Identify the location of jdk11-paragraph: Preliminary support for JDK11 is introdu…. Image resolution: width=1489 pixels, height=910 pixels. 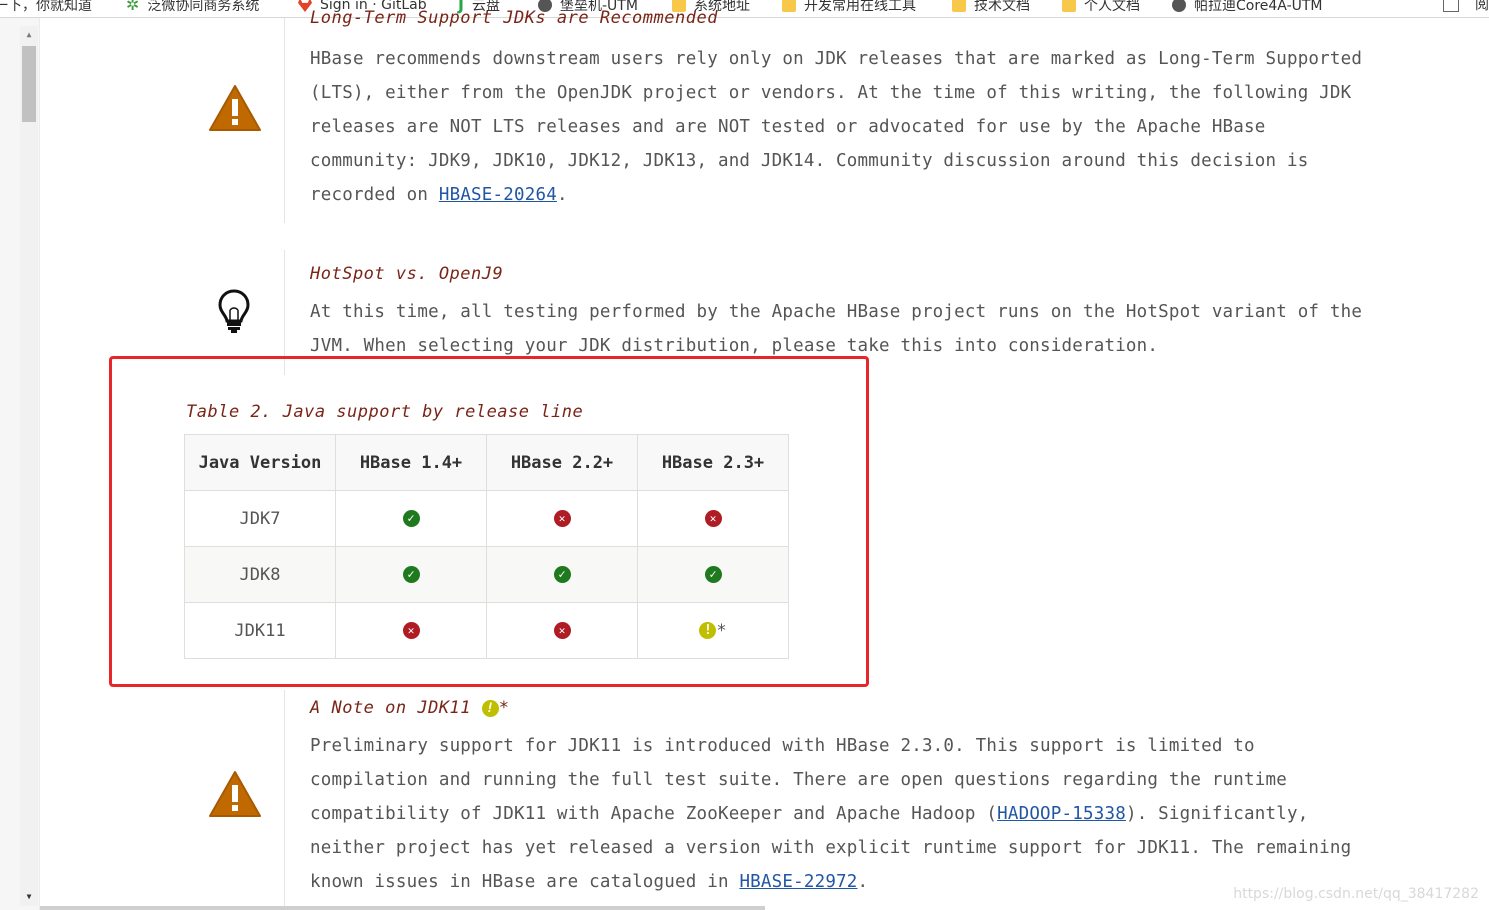
(845, 814).